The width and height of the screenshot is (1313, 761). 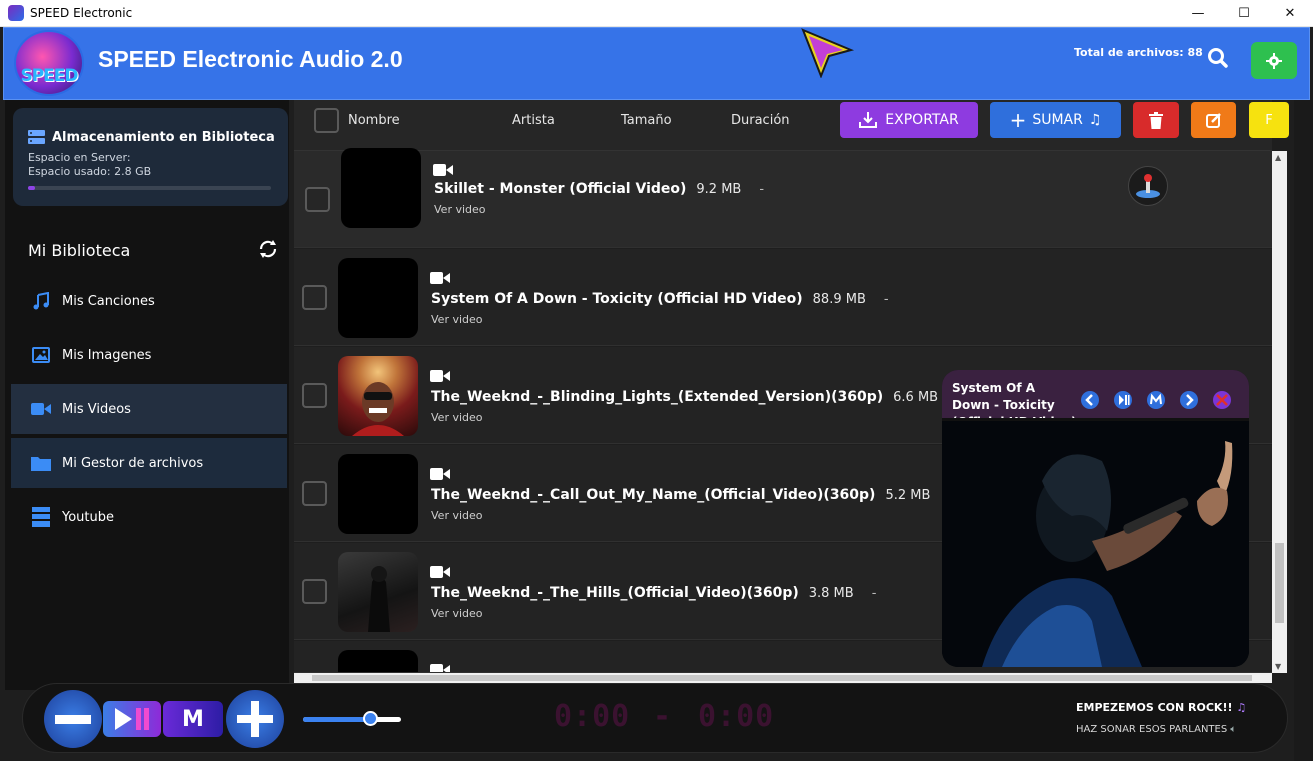 I want to click on joystick-icon, so click(x=1148, y=186).